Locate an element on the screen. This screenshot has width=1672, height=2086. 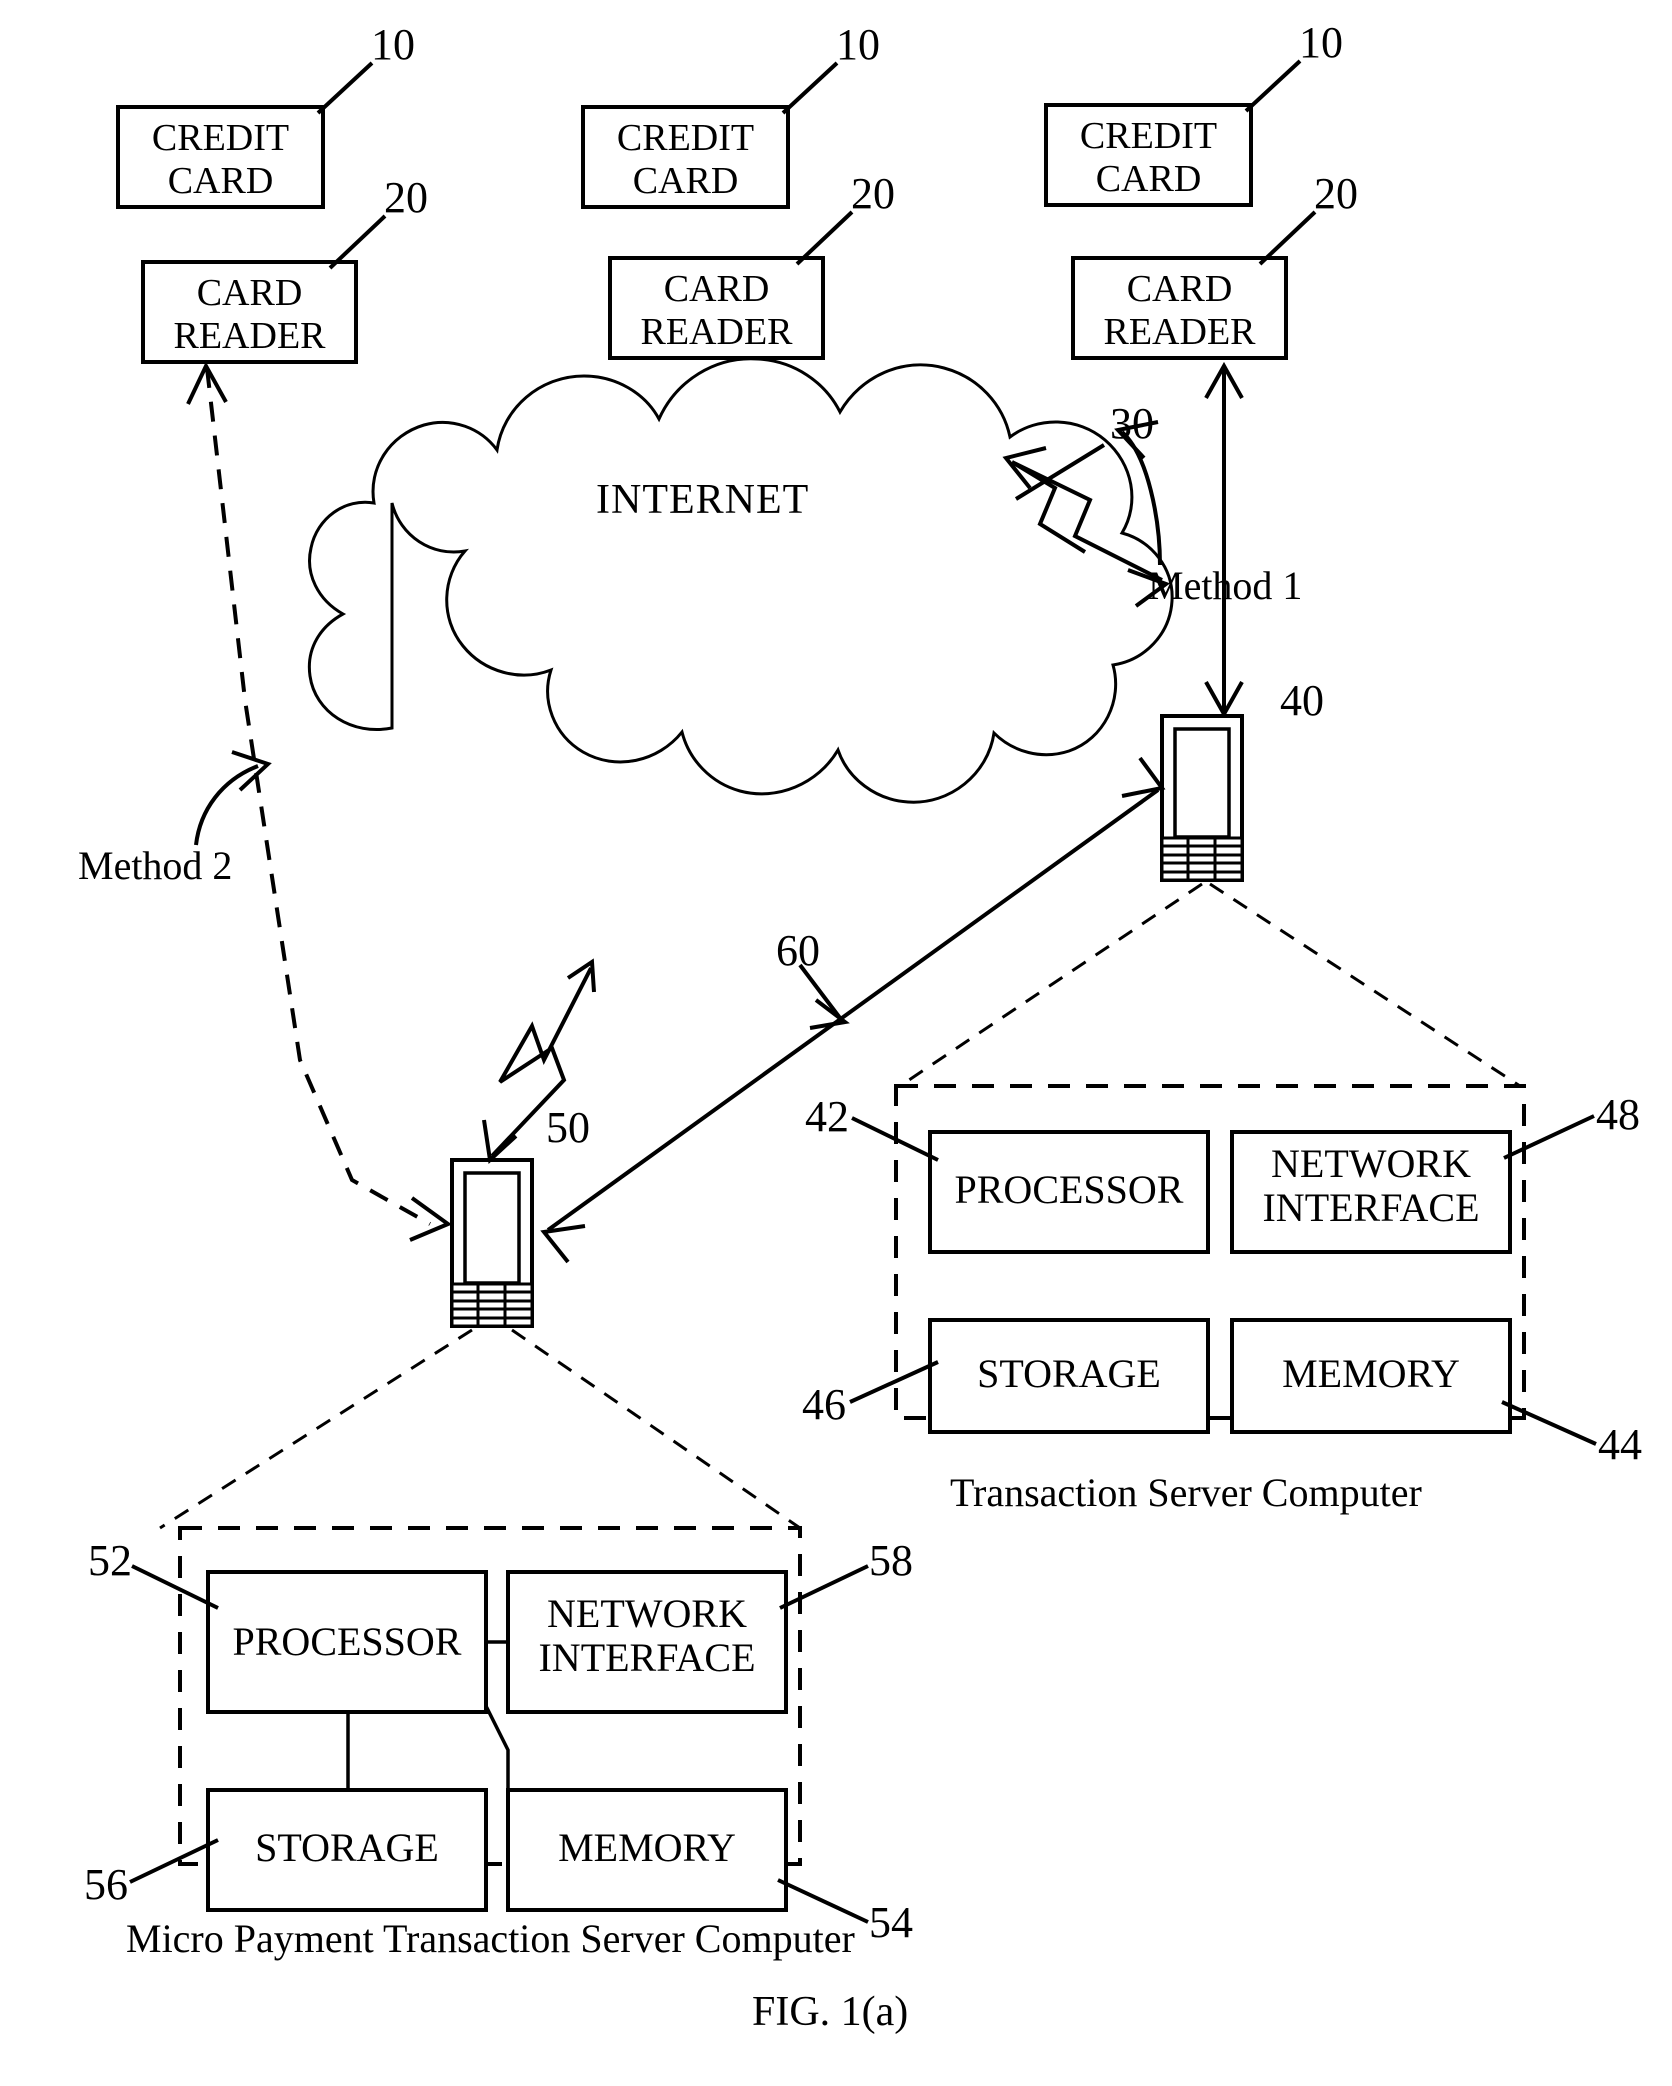
ref-60: 60 is located at coordinates (798, 950).